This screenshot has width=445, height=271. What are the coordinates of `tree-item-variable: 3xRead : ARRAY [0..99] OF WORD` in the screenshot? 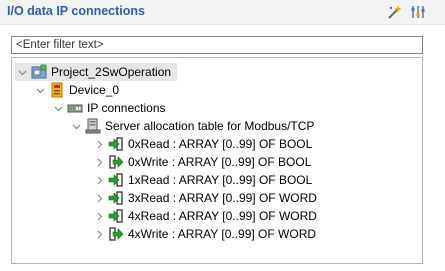 It's located at (204, 198).